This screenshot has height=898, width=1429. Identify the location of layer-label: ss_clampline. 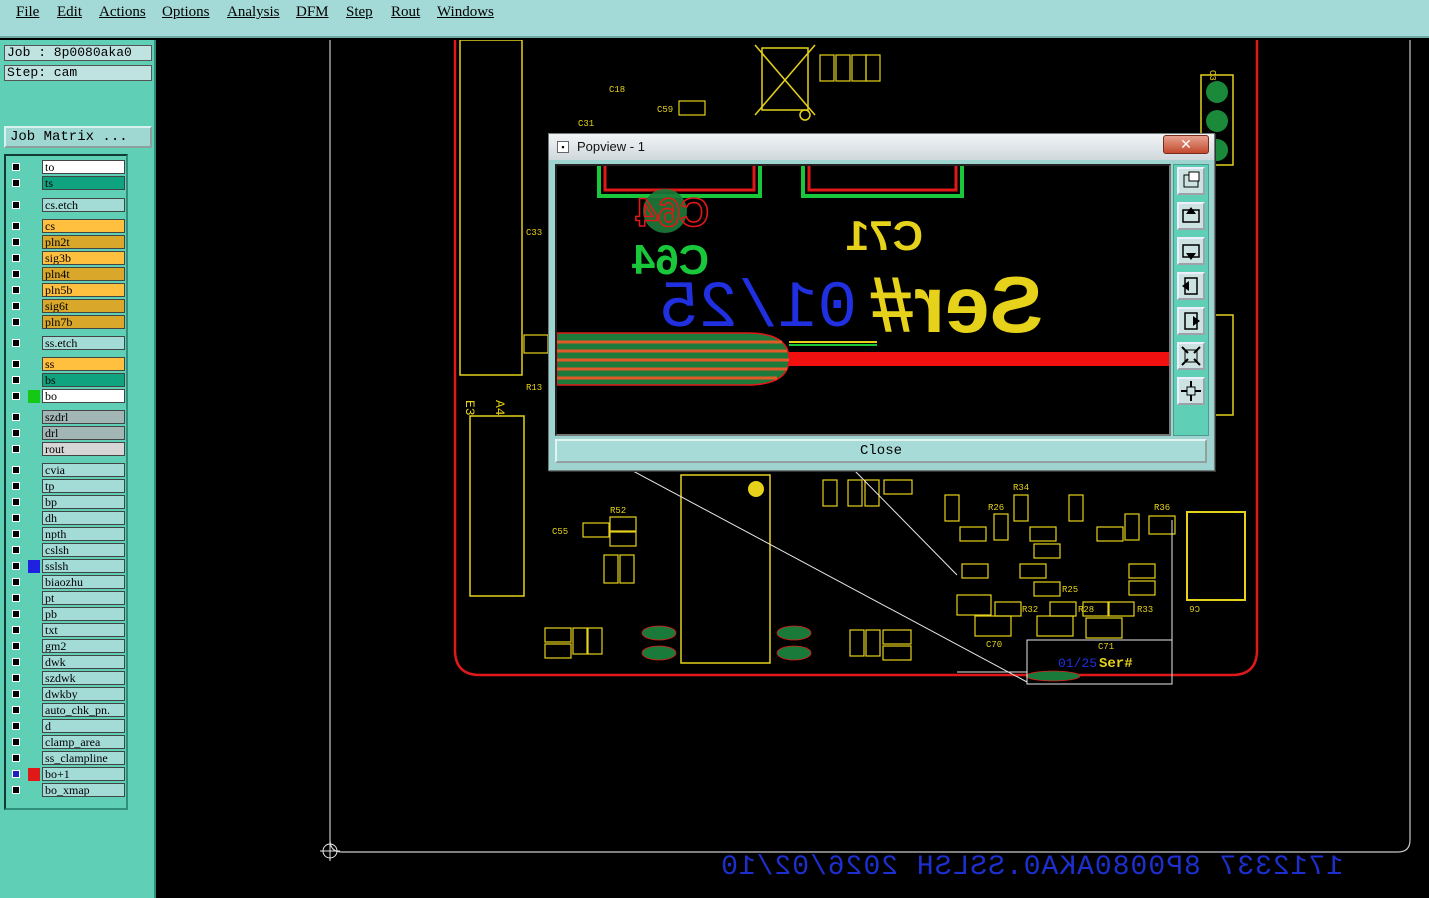
(83, 758).